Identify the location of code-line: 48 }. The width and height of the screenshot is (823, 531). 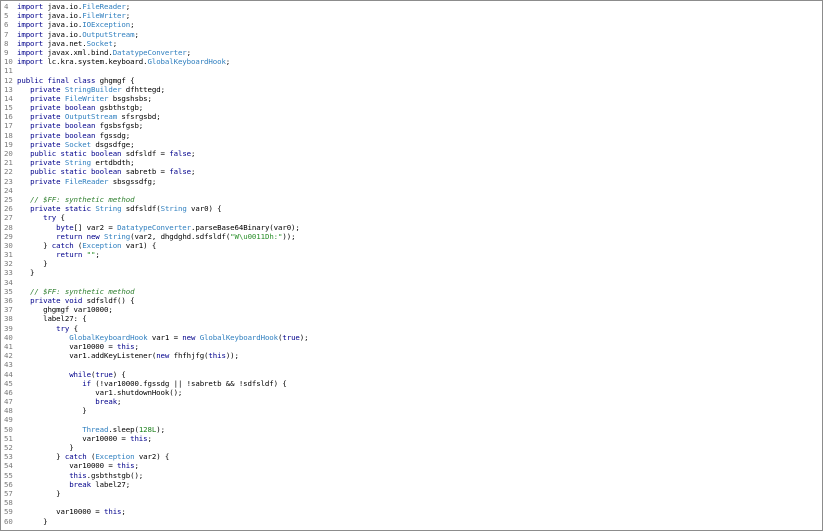
(156, 410).